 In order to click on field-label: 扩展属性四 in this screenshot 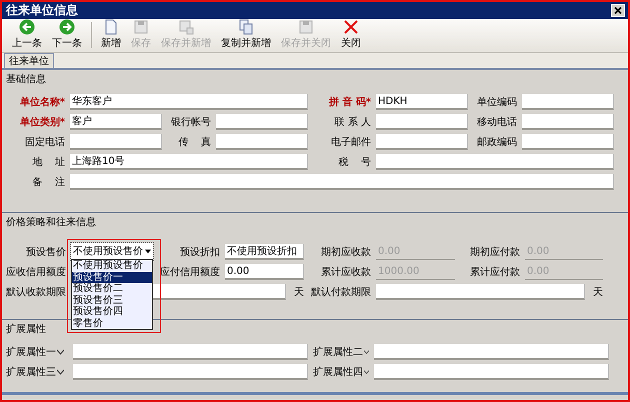, I will do `click(338, 372)`.